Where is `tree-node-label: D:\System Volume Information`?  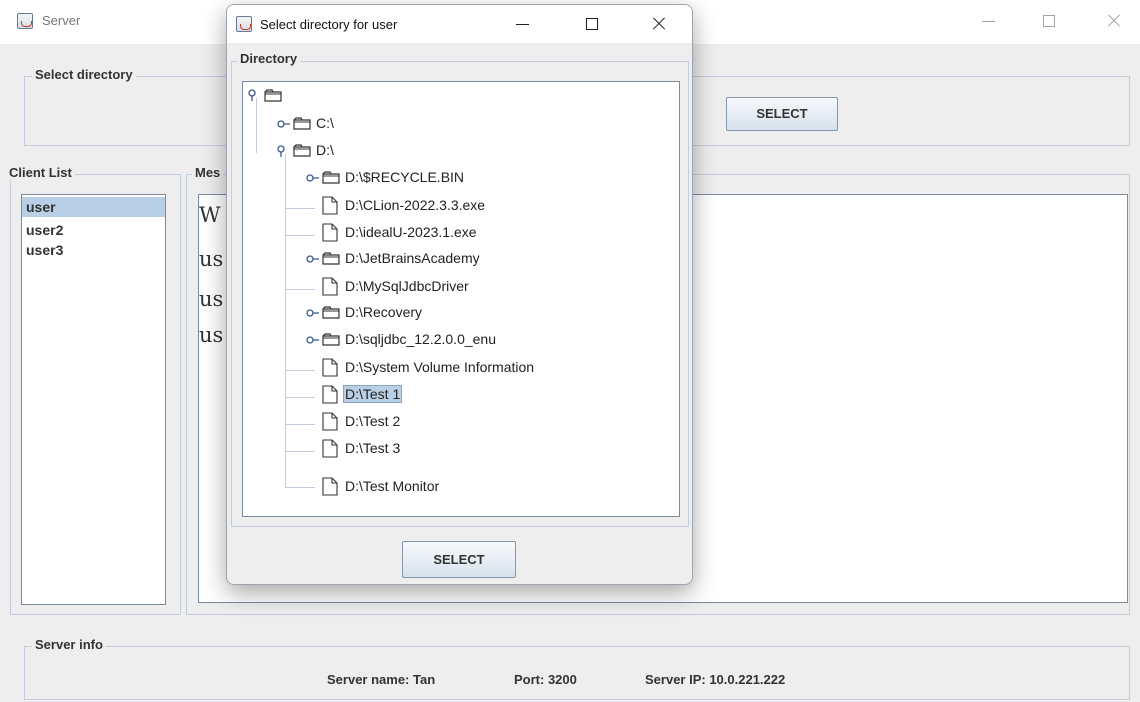 tree-node-label: D:\System Volume Information is located at coordinates (440, 367).